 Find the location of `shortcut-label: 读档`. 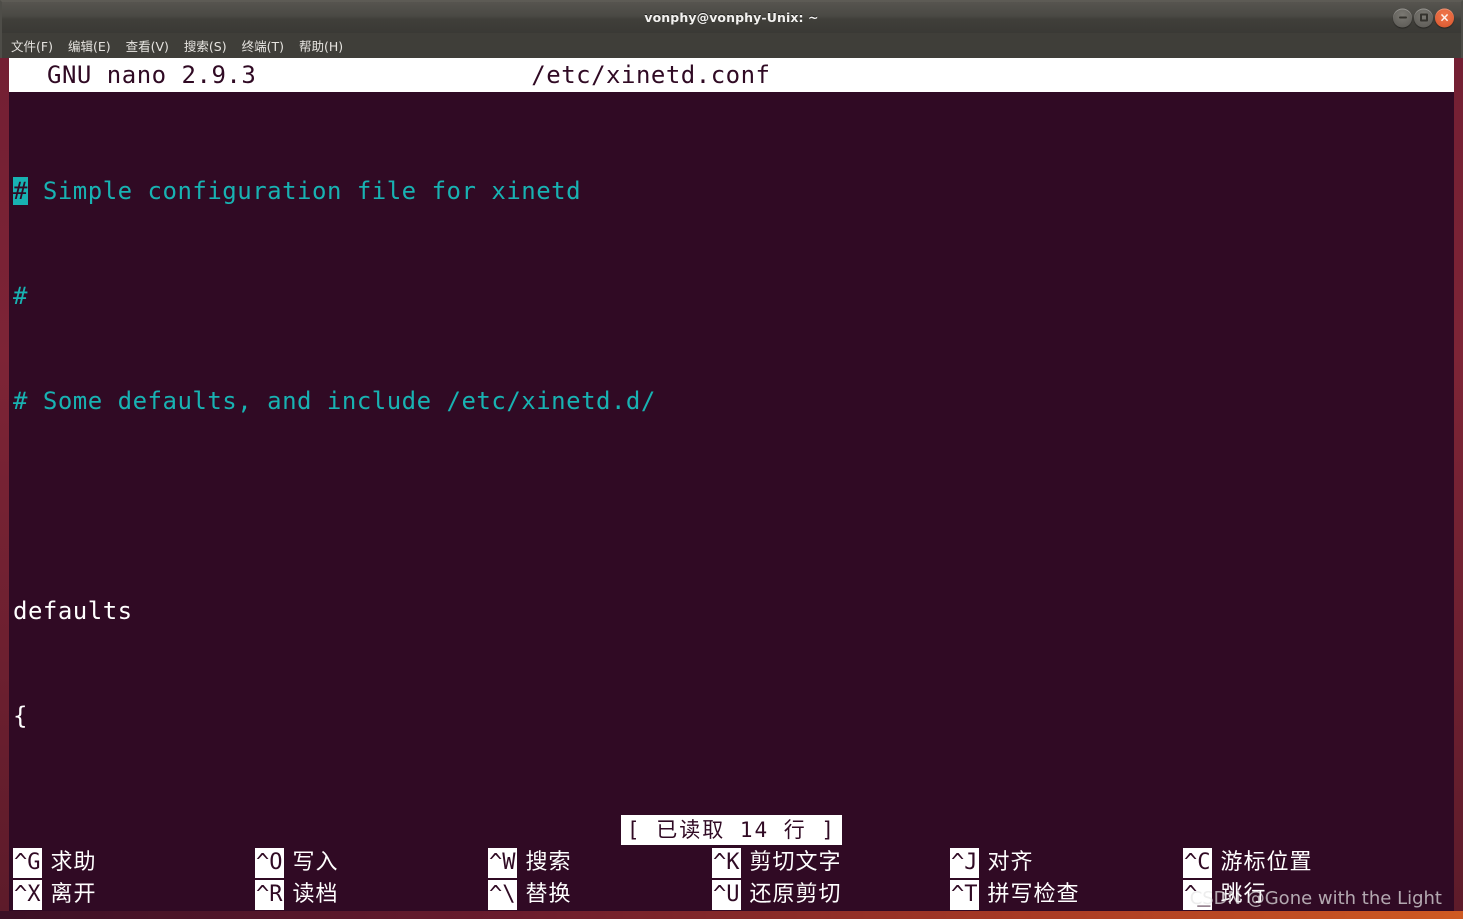

shortcut-label: 读档 is located at coordinates (315, 894).